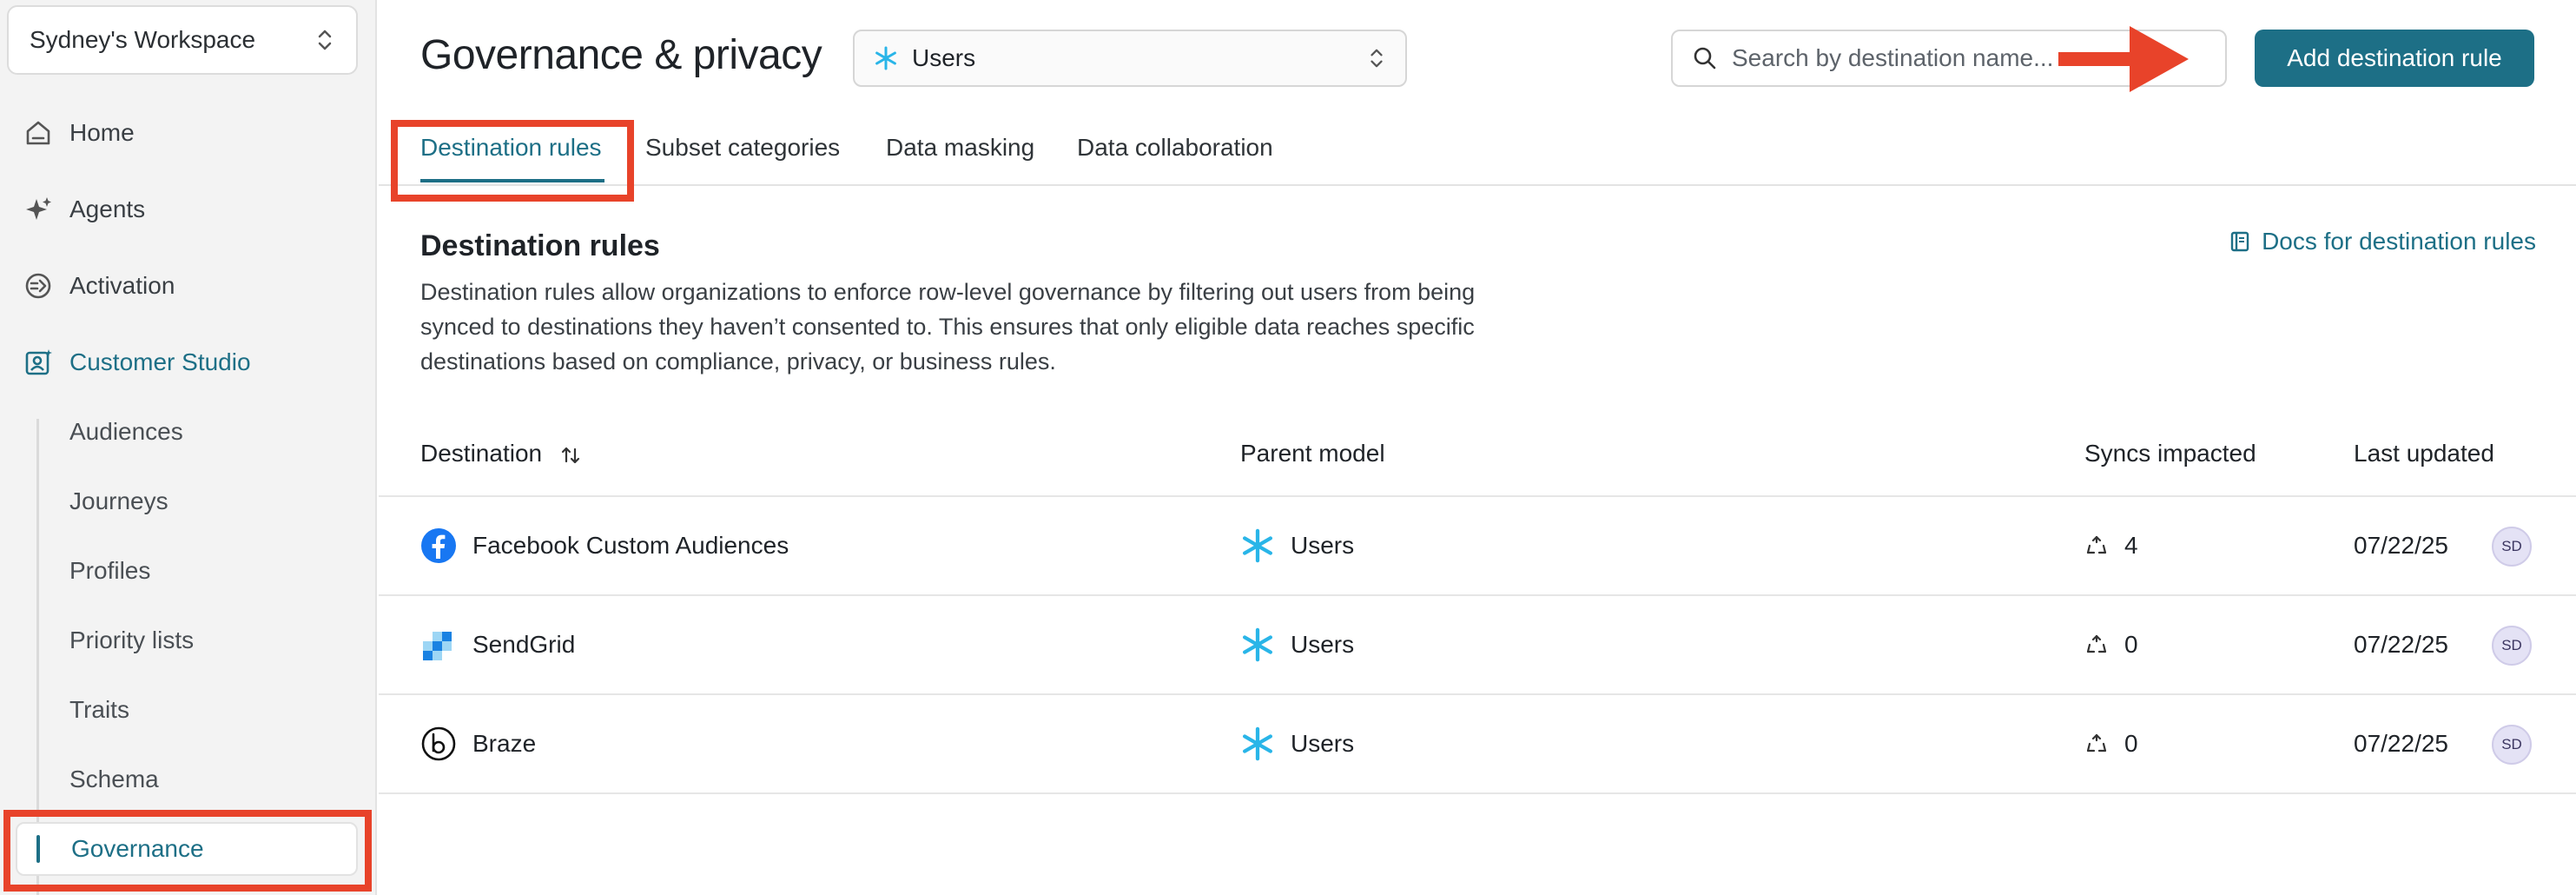 This screenshot has height=895, width=2576. I want to click on table-row: Braze Users 0 07/22/25 SD, so click(1477, 744).